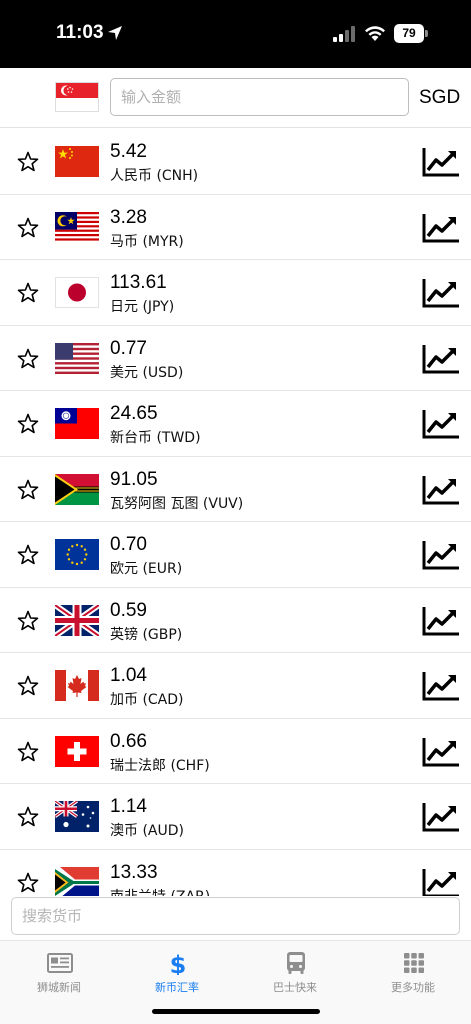  What do you see at coordinates (77, 751) in the screenshot?
I see `ch-flag-icon` at bounding box center [77, 751].